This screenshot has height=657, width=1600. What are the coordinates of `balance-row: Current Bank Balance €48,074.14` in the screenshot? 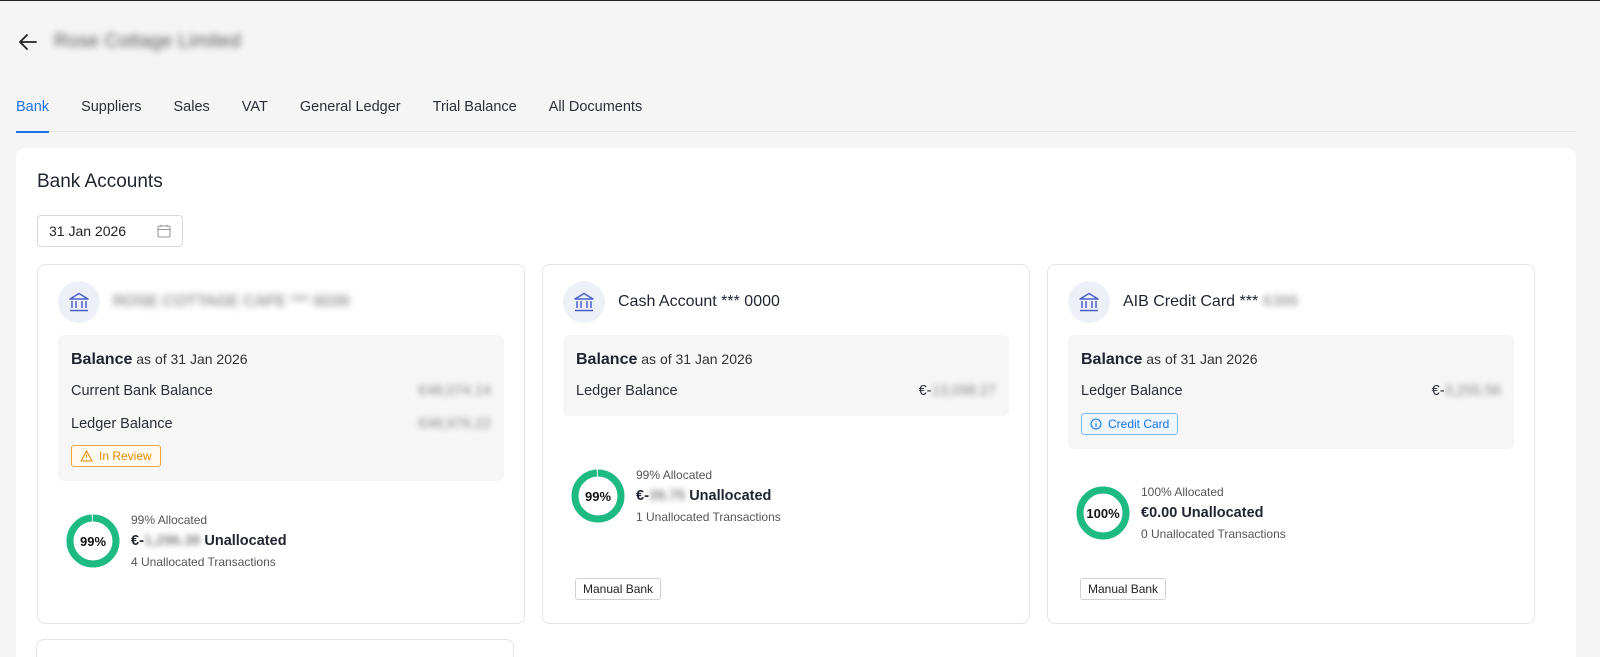 It's located at (281, 391).